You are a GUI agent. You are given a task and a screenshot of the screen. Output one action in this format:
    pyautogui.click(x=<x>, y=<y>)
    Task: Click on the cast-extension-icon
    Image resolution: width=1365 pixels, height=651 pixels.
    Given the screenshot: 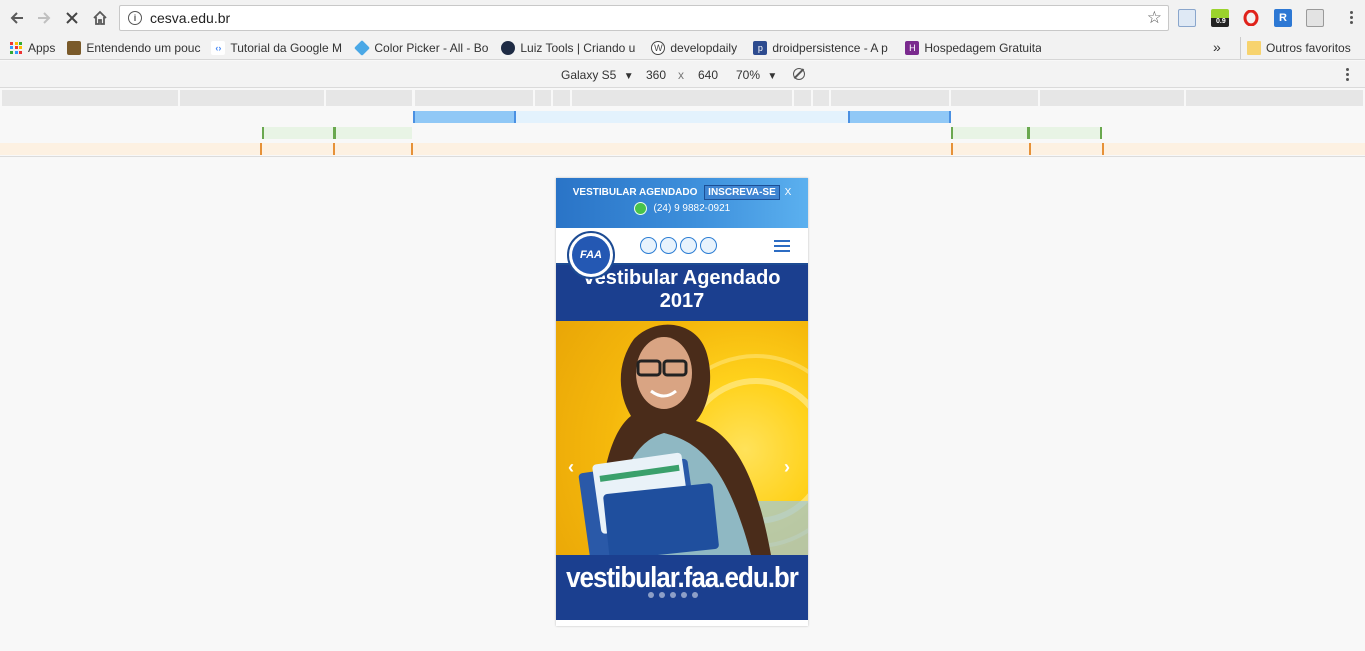 What is the action you would take?
    pyautogui.click(x=1187, y=18)
    